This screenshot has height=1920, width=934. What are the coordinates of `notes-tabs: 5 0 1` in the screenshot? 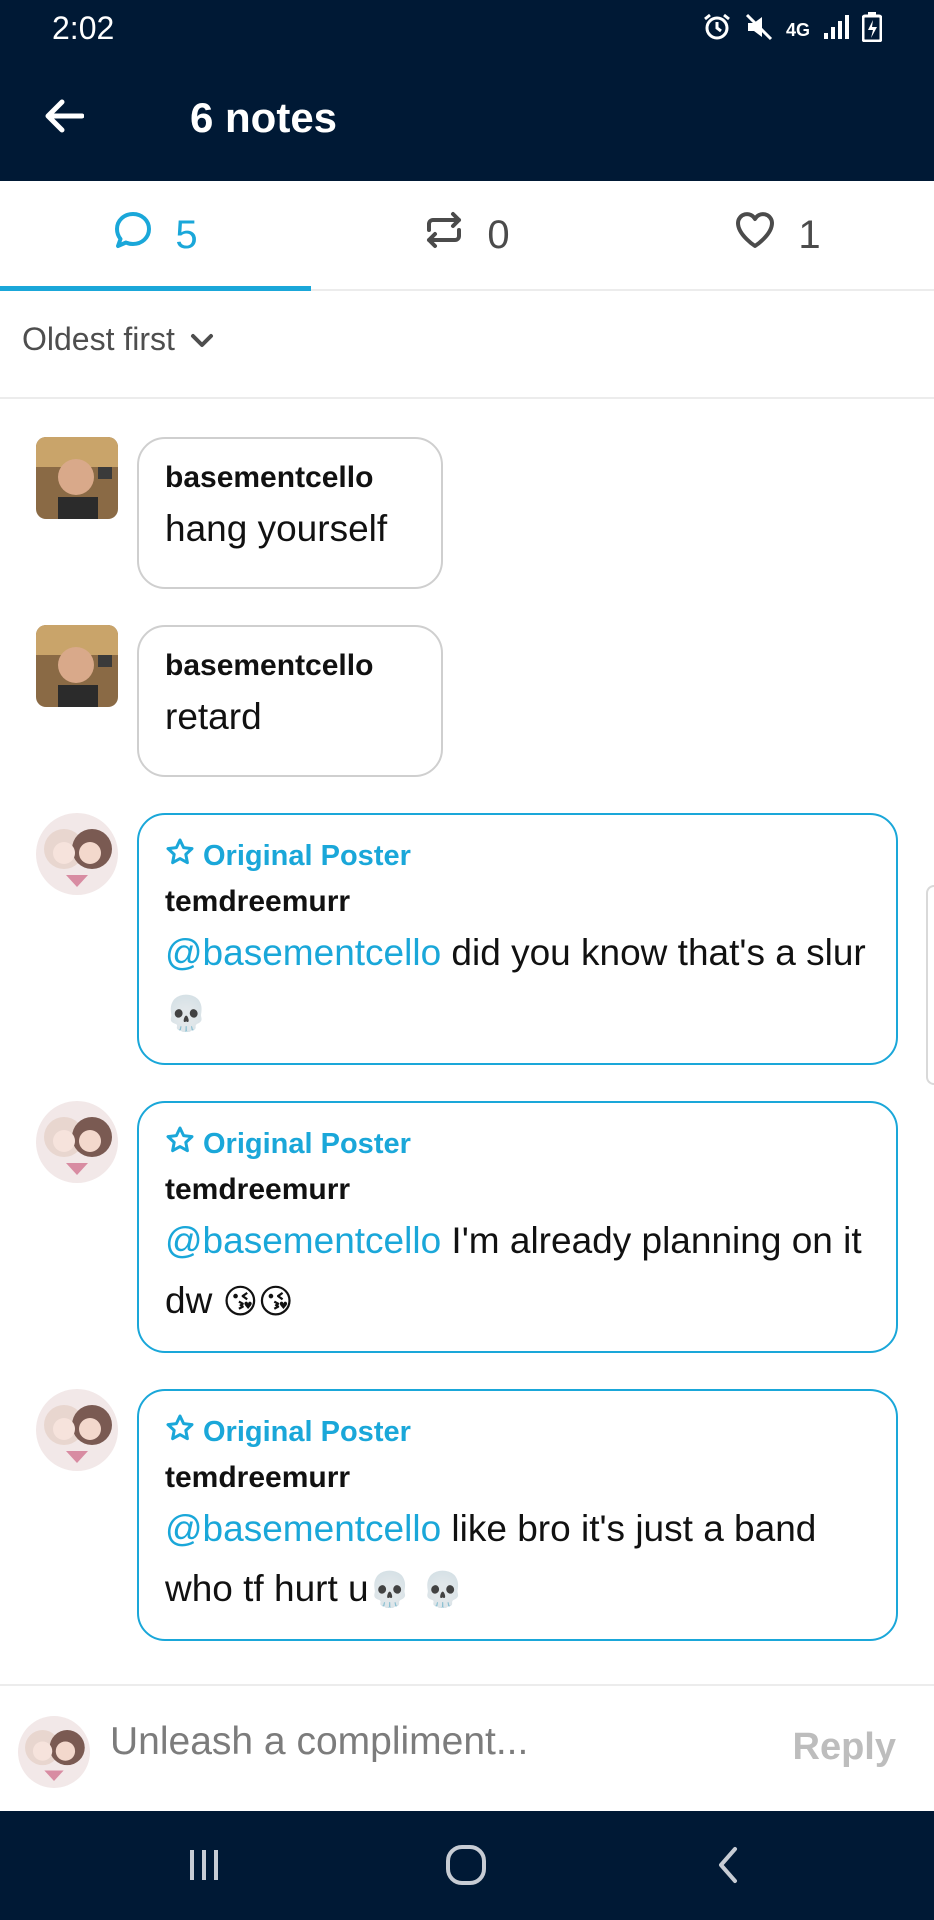 It's located at (467, 236).